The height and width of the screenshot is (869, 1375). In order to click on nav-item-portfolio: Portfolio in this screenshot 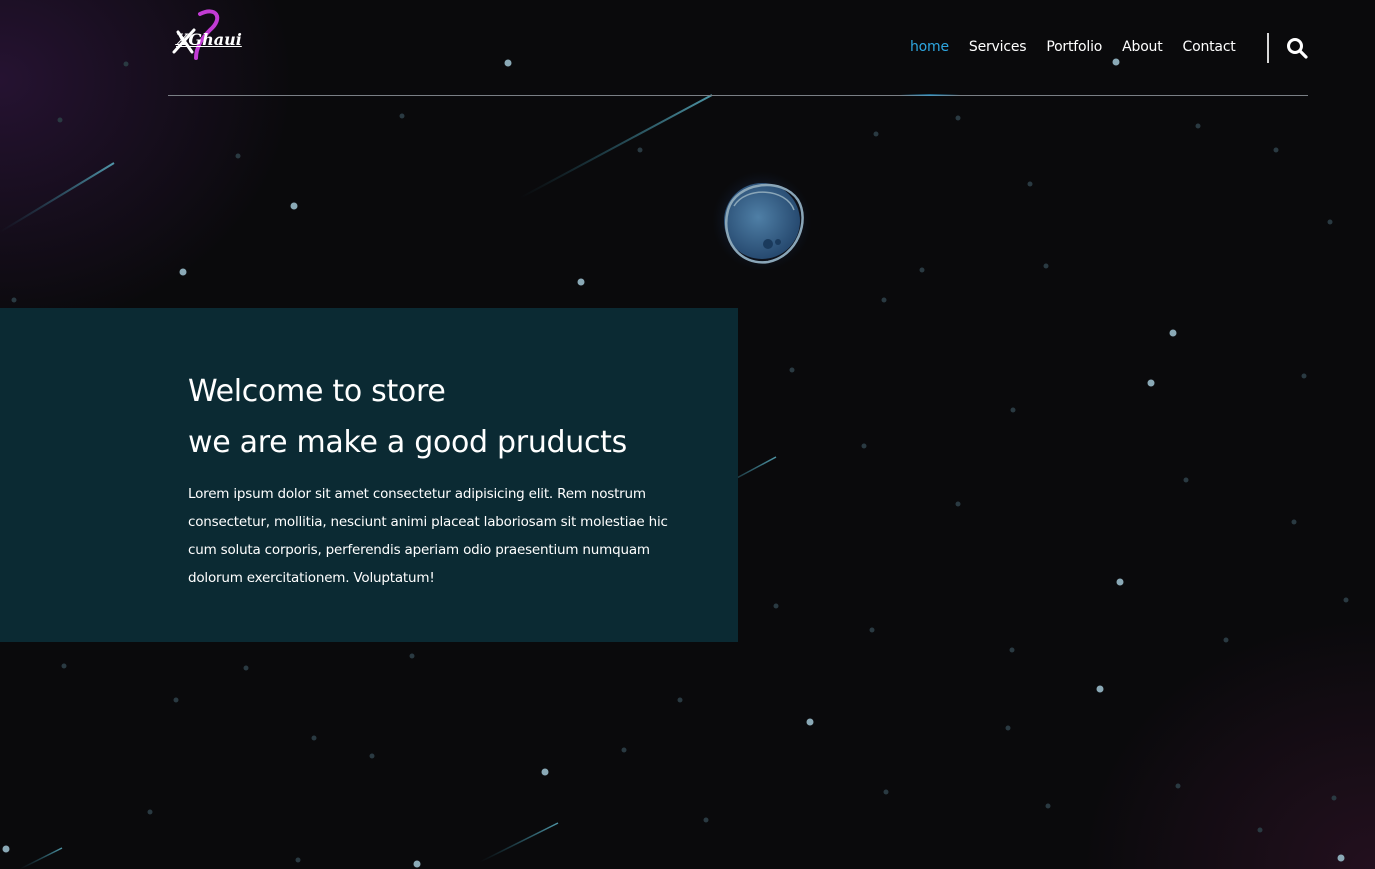, I will do `click(1074, 48)`.